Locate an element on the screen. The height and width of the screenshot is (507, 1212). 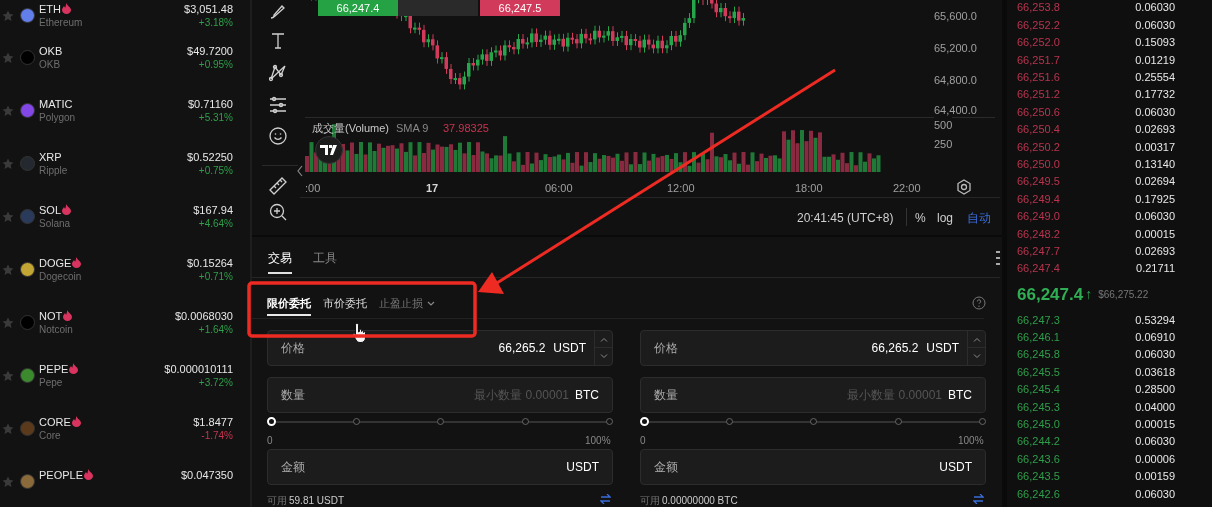
order-price: 66,249.0 is located at coordinates (1039, 217).